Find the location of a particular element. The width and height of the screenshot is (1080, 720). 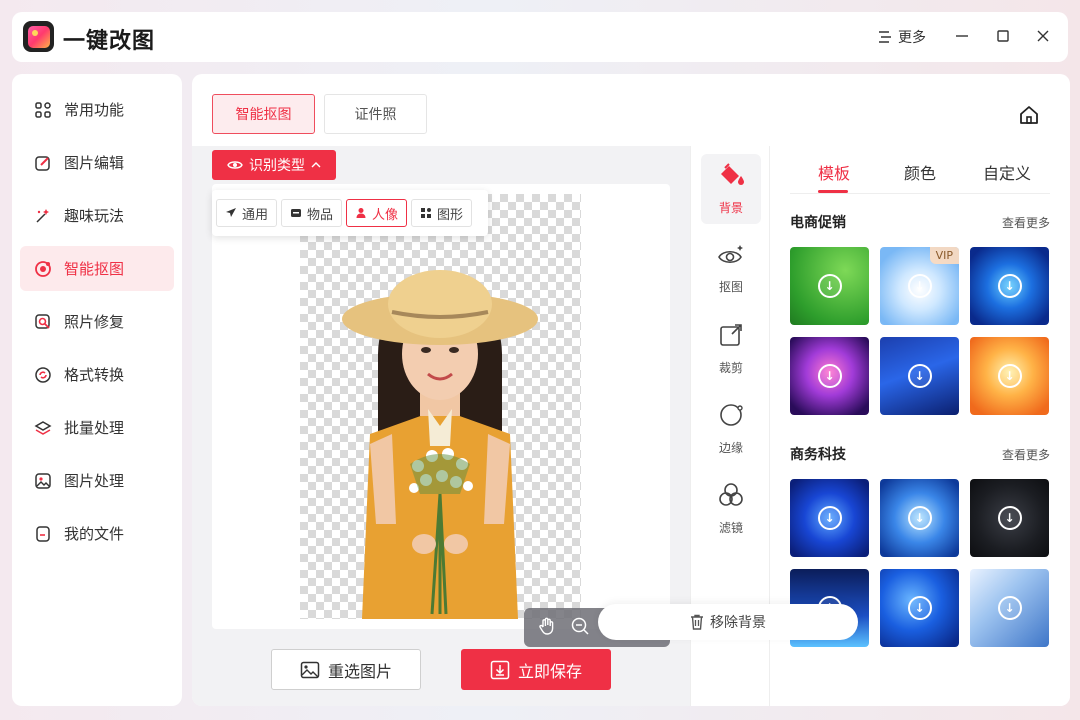

sidebar-item-cutout: 智能抠图 is located at coordinates (97, 268).